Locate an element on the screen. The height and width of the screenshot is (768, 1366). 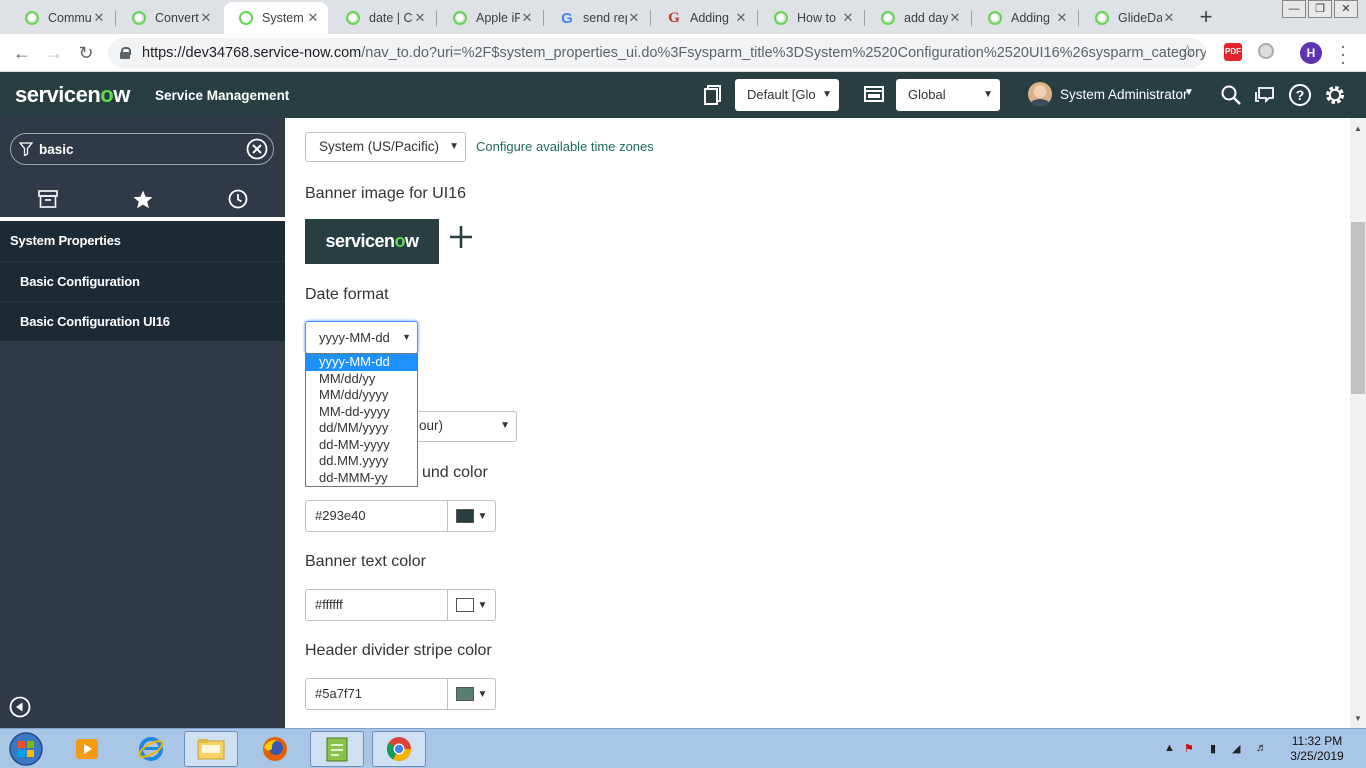
taskbar-clock: 11:32 PM 3/25/2019 is located at coordinates (1317, 749).